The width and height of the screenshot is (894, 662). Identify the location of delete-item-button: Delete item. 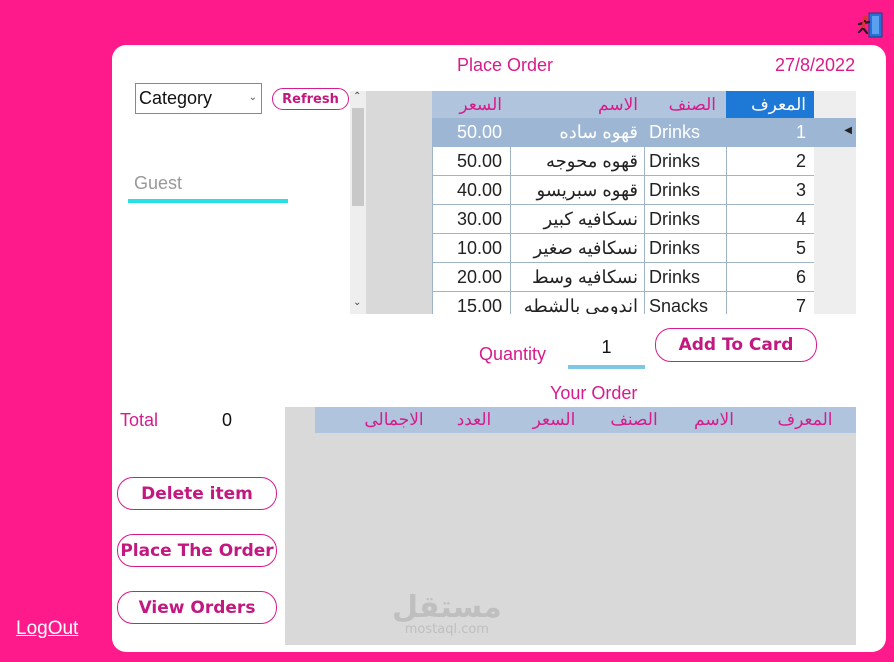
(197, 493).